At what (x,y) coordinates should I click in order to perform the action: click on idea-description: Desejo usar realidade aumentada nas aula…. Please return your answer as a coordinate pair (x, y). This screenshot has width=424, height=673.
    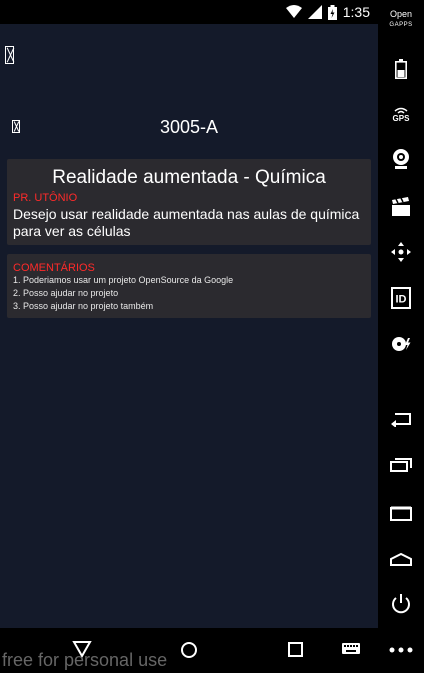
    Looking at the image, I should click on (186, 222).